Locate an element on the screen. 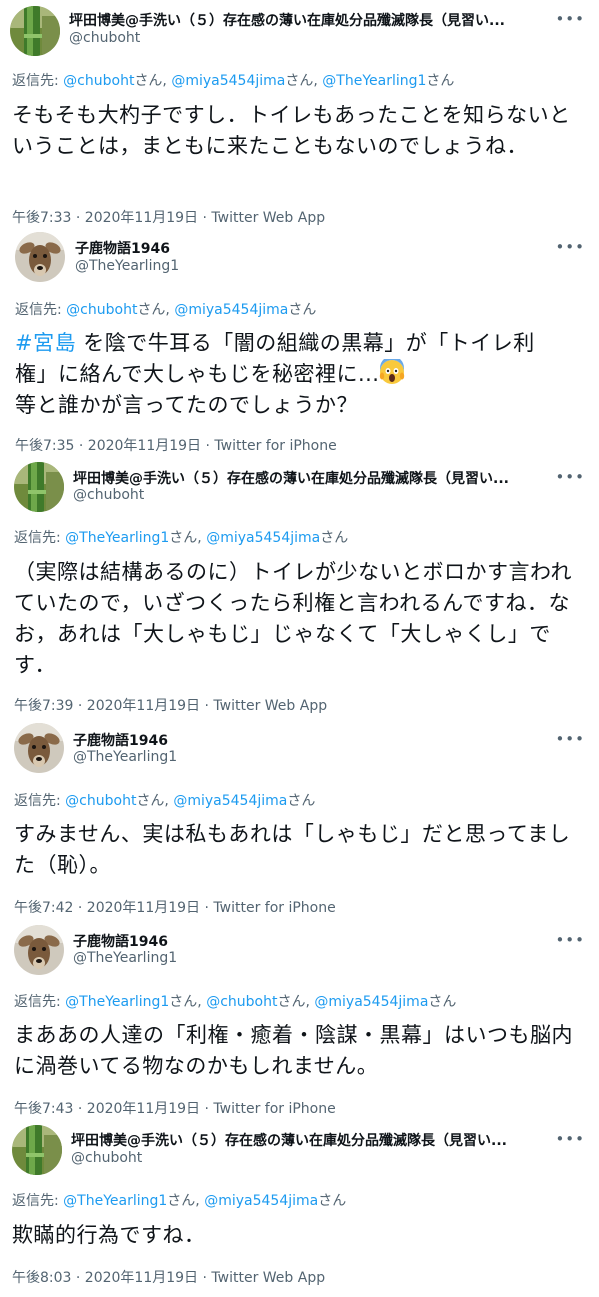 This screenshot has width=599, height=1297. timestamp-text: 午後7:43 · 2020年11月19日 · is located at coordinates (113, 1109).